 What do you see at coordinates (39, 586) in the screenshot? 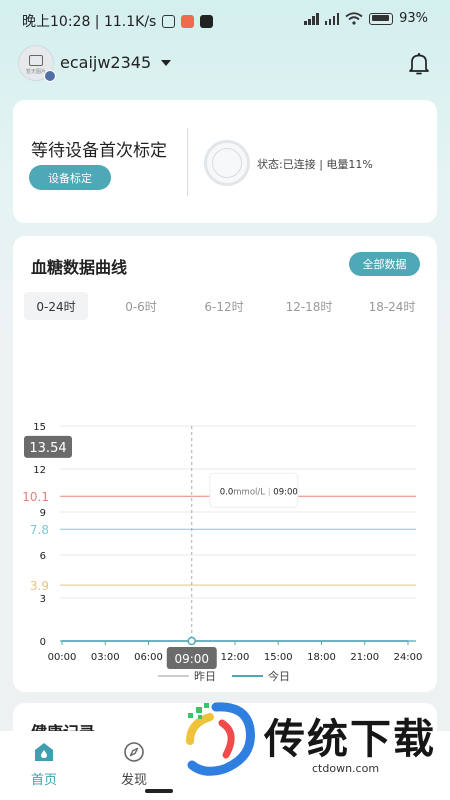
I see `reference-label-3.9: 3.9` at bounding box center [39, 586].